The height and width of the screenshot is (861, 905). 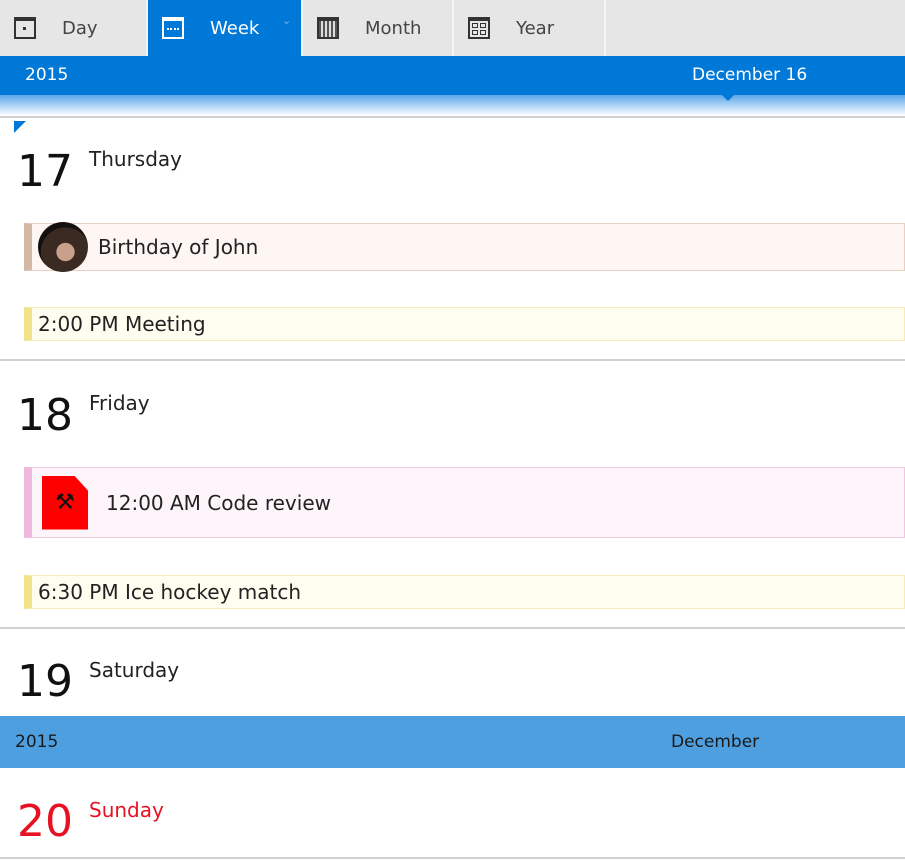 What do you see at coordinates (286, 20) in the screenshot?
I see `chevron-down-icon: ⌄` at bounding box center [286, 20].